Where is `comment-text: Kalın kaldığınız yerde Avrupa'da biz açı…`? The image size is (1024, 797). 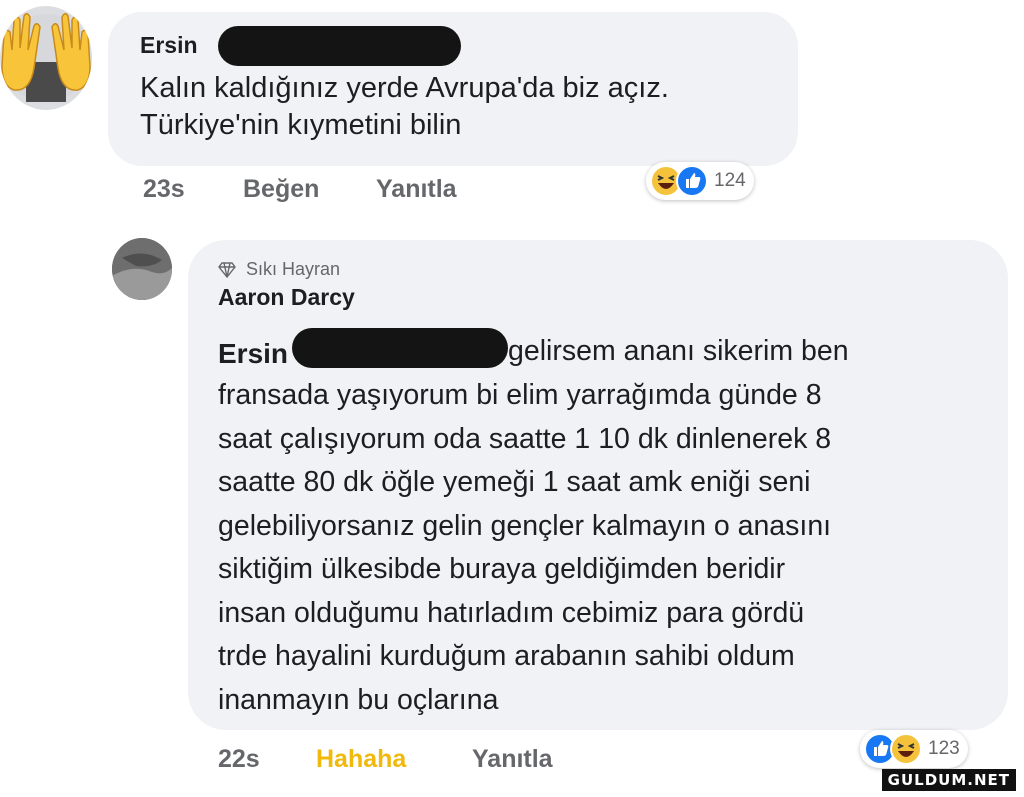 comment-text: Kalın kaldığınız yerde Avrupa'da biz açı… is located at coordinates (404, 106).